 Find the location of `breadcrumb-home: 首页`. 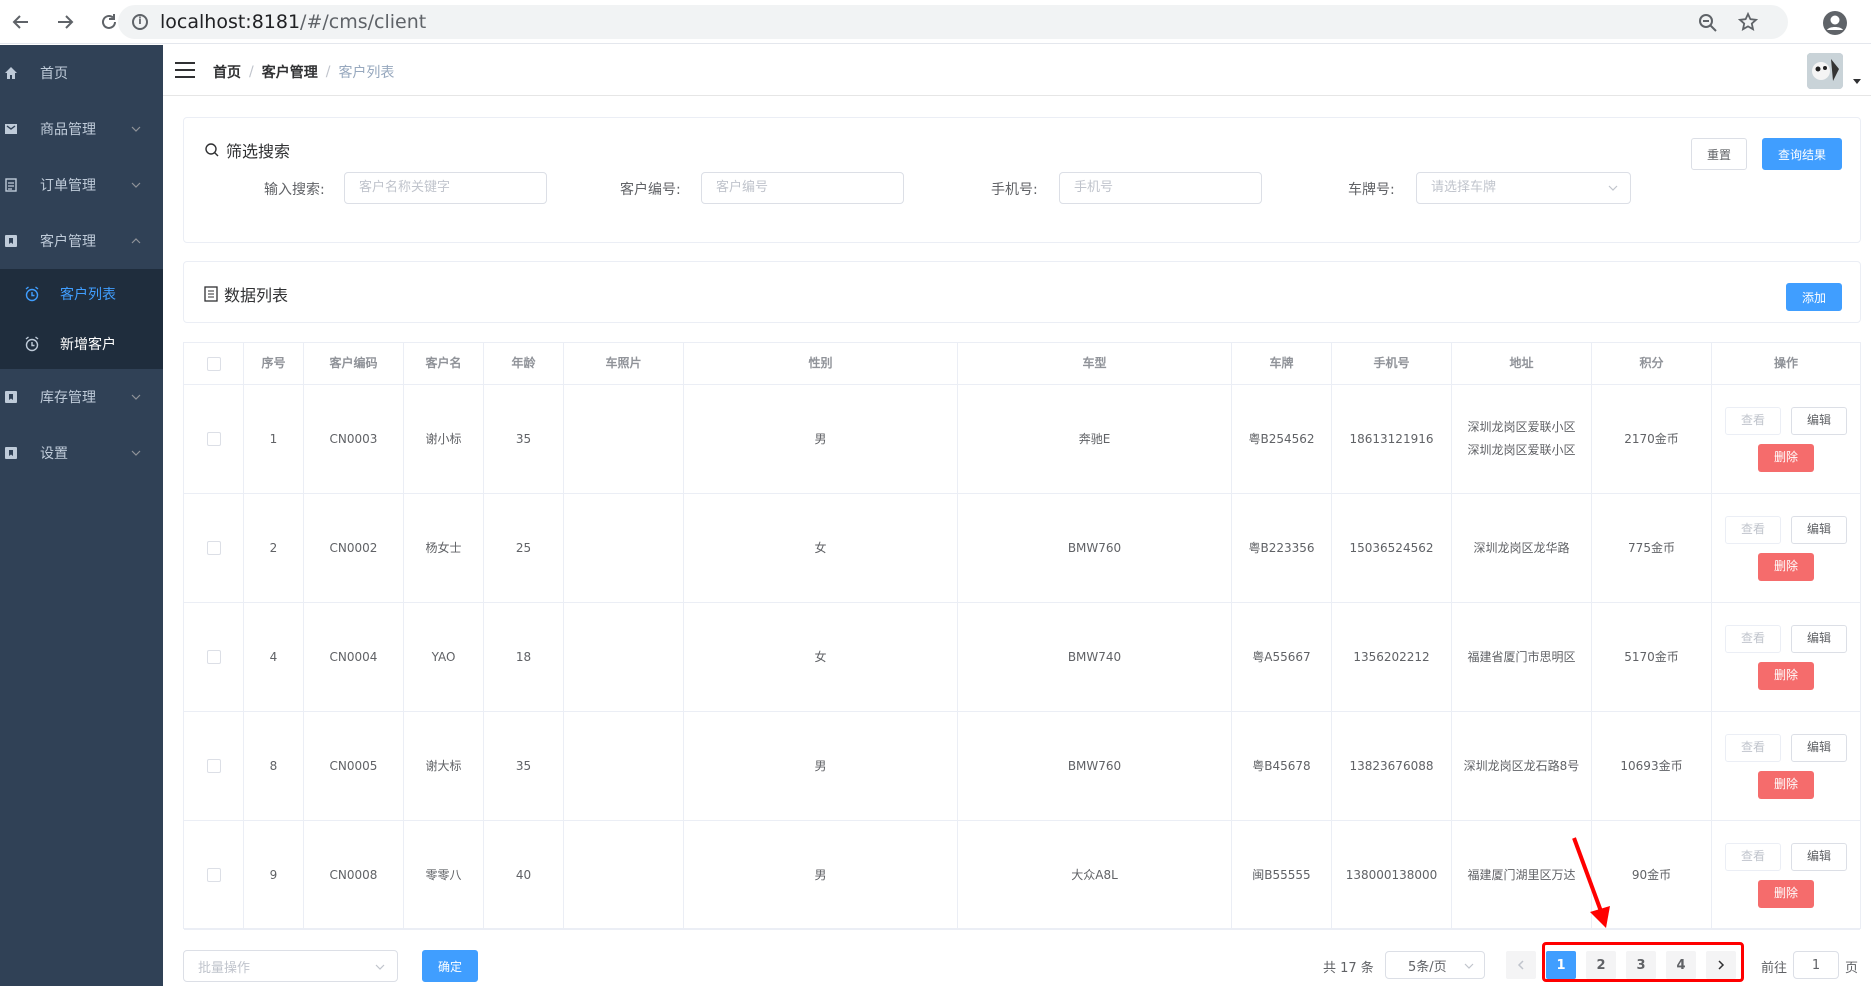

breadcrumb-home: 首页 is located at coordinates (227, 72).